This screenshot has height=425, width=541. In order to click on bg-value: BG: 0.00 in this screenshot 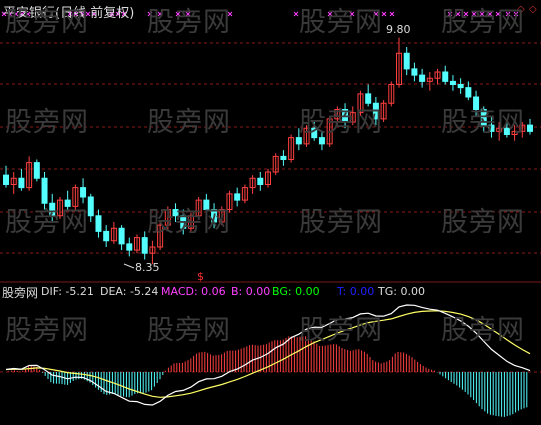, I will do `click(296, 291)`.